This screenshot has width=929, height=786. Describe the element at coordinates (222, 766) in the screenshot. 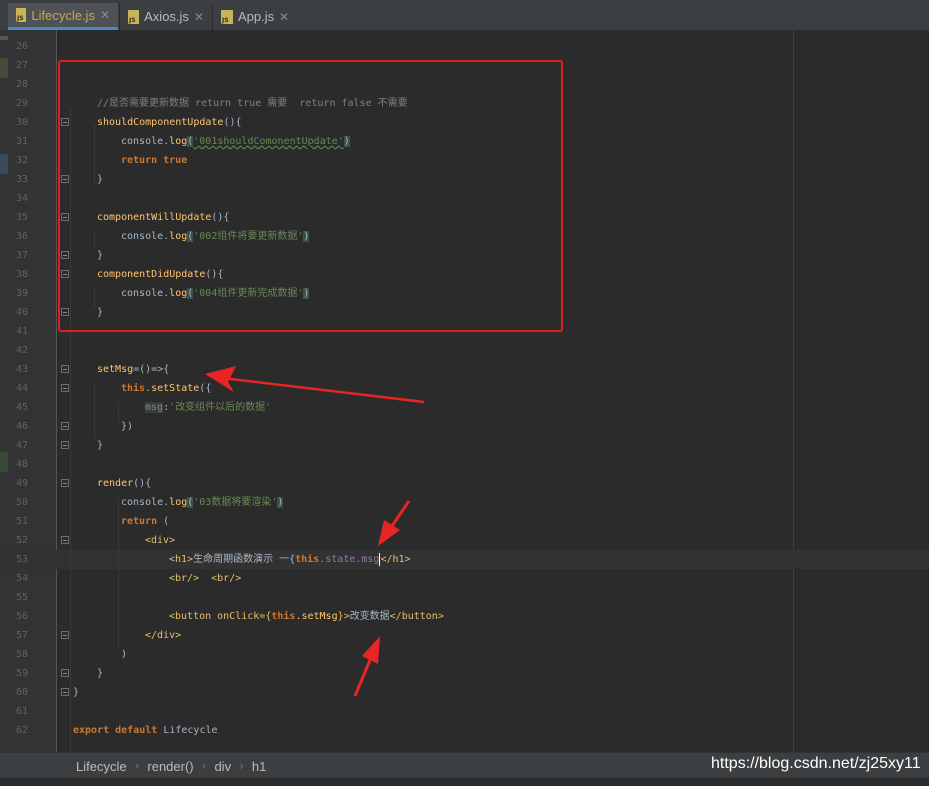

I see `breadcrumb-item: div` at that location.